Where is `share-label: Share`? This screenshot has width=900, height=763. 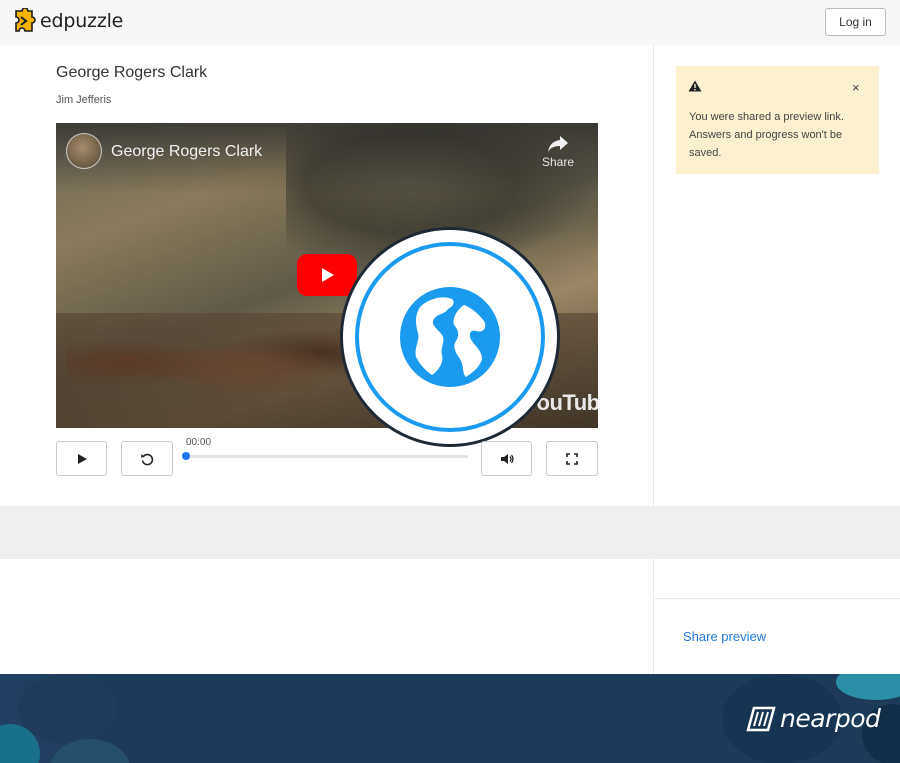 share-label: Share is located at coordinates (558, 162).